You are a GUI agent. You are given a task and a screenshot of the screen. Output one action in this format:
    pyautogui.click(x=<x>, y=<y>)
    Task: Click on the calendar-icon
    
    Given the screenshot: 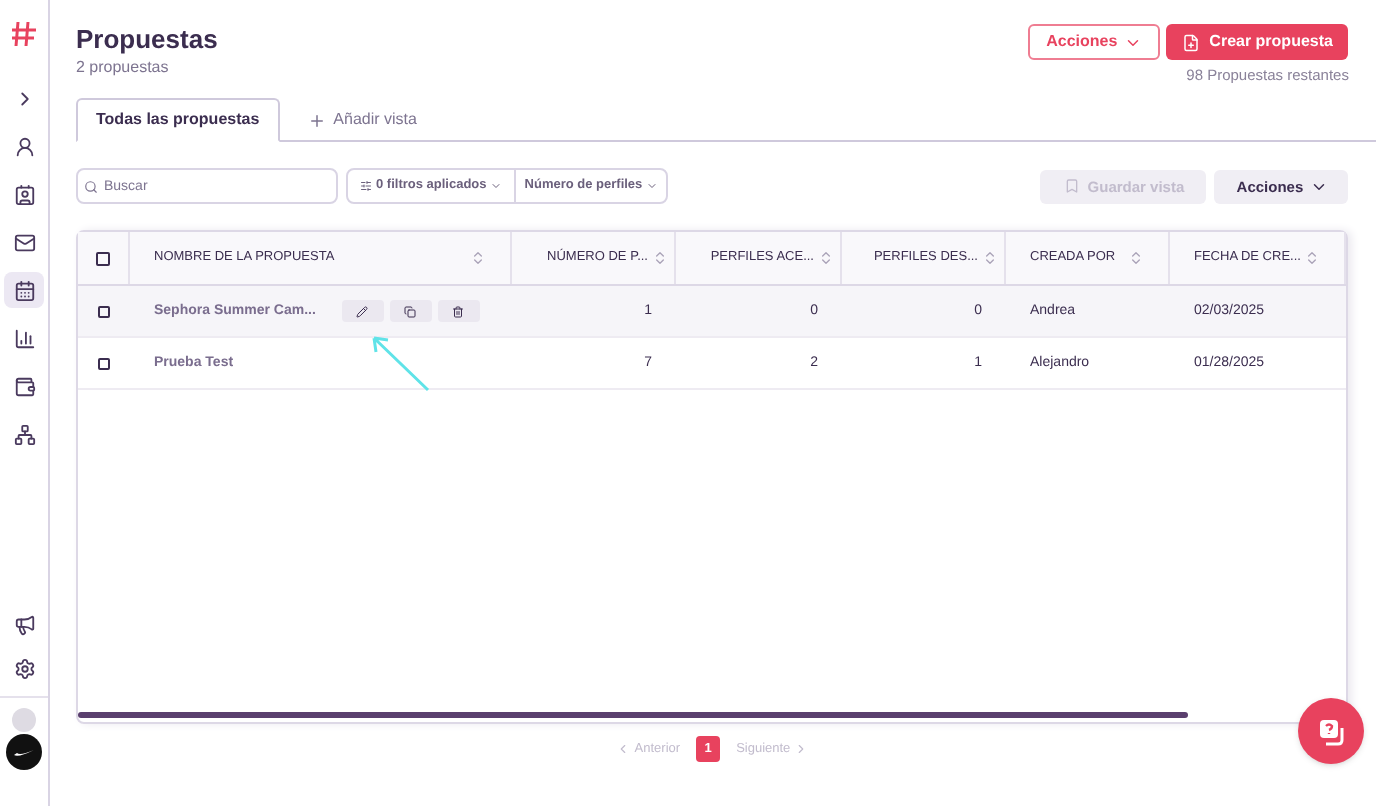 What is the action you would take?
    pyautogui.click(x=24, y=290)
    